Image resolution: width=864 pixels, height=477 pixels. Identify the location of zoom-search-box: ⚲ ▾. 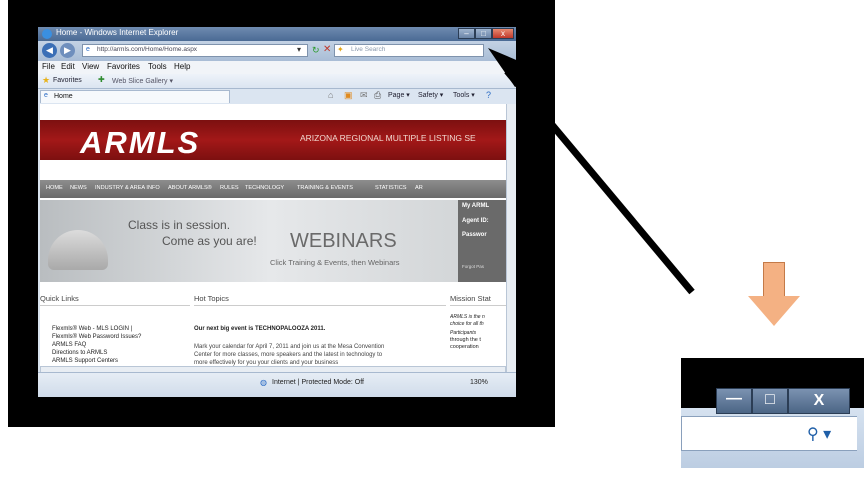
(769, 433).